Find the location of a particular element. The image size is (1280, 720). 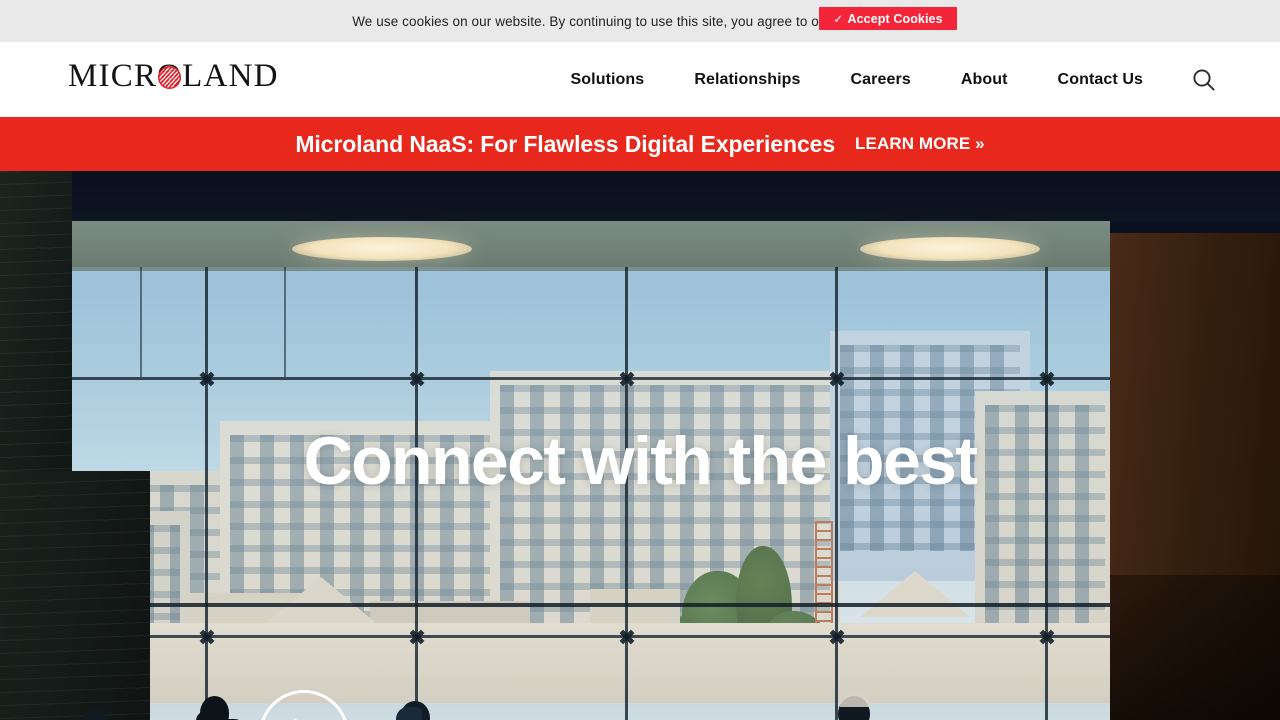

ceiling-slab is located at coordinates (640, 197).